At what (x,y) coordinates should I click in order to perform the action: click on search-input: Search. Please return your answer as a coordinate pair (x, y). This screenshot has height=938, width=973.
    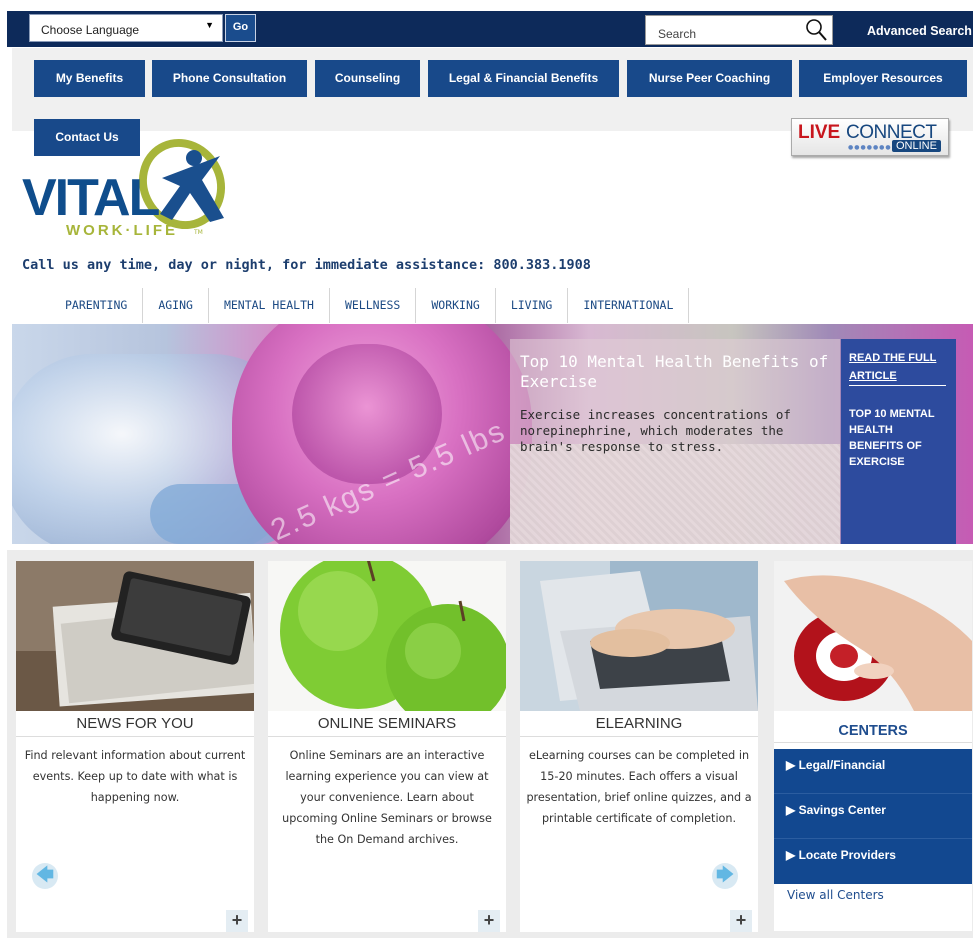
    Looking at the image, I should click on (722, 30).